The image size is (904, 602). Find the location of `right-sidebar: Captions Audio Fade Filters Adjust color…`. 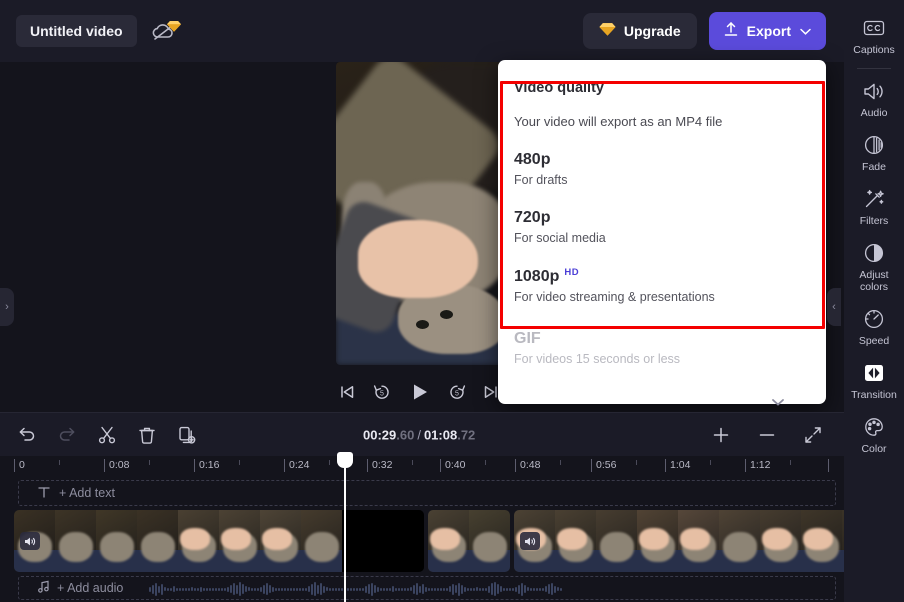

right-sidebar: Captions Audio Fade Filters Adjust color… is located at coordinates (874, 301).